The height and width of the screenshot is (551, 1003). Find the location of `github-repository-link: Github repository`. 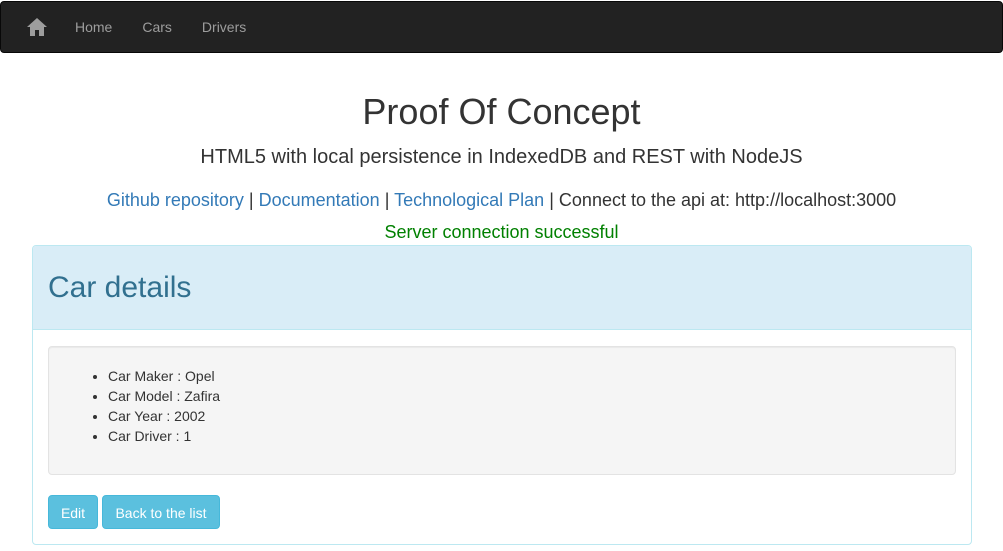

github-repository-link: Github repository is located at coordinates (175, 200).